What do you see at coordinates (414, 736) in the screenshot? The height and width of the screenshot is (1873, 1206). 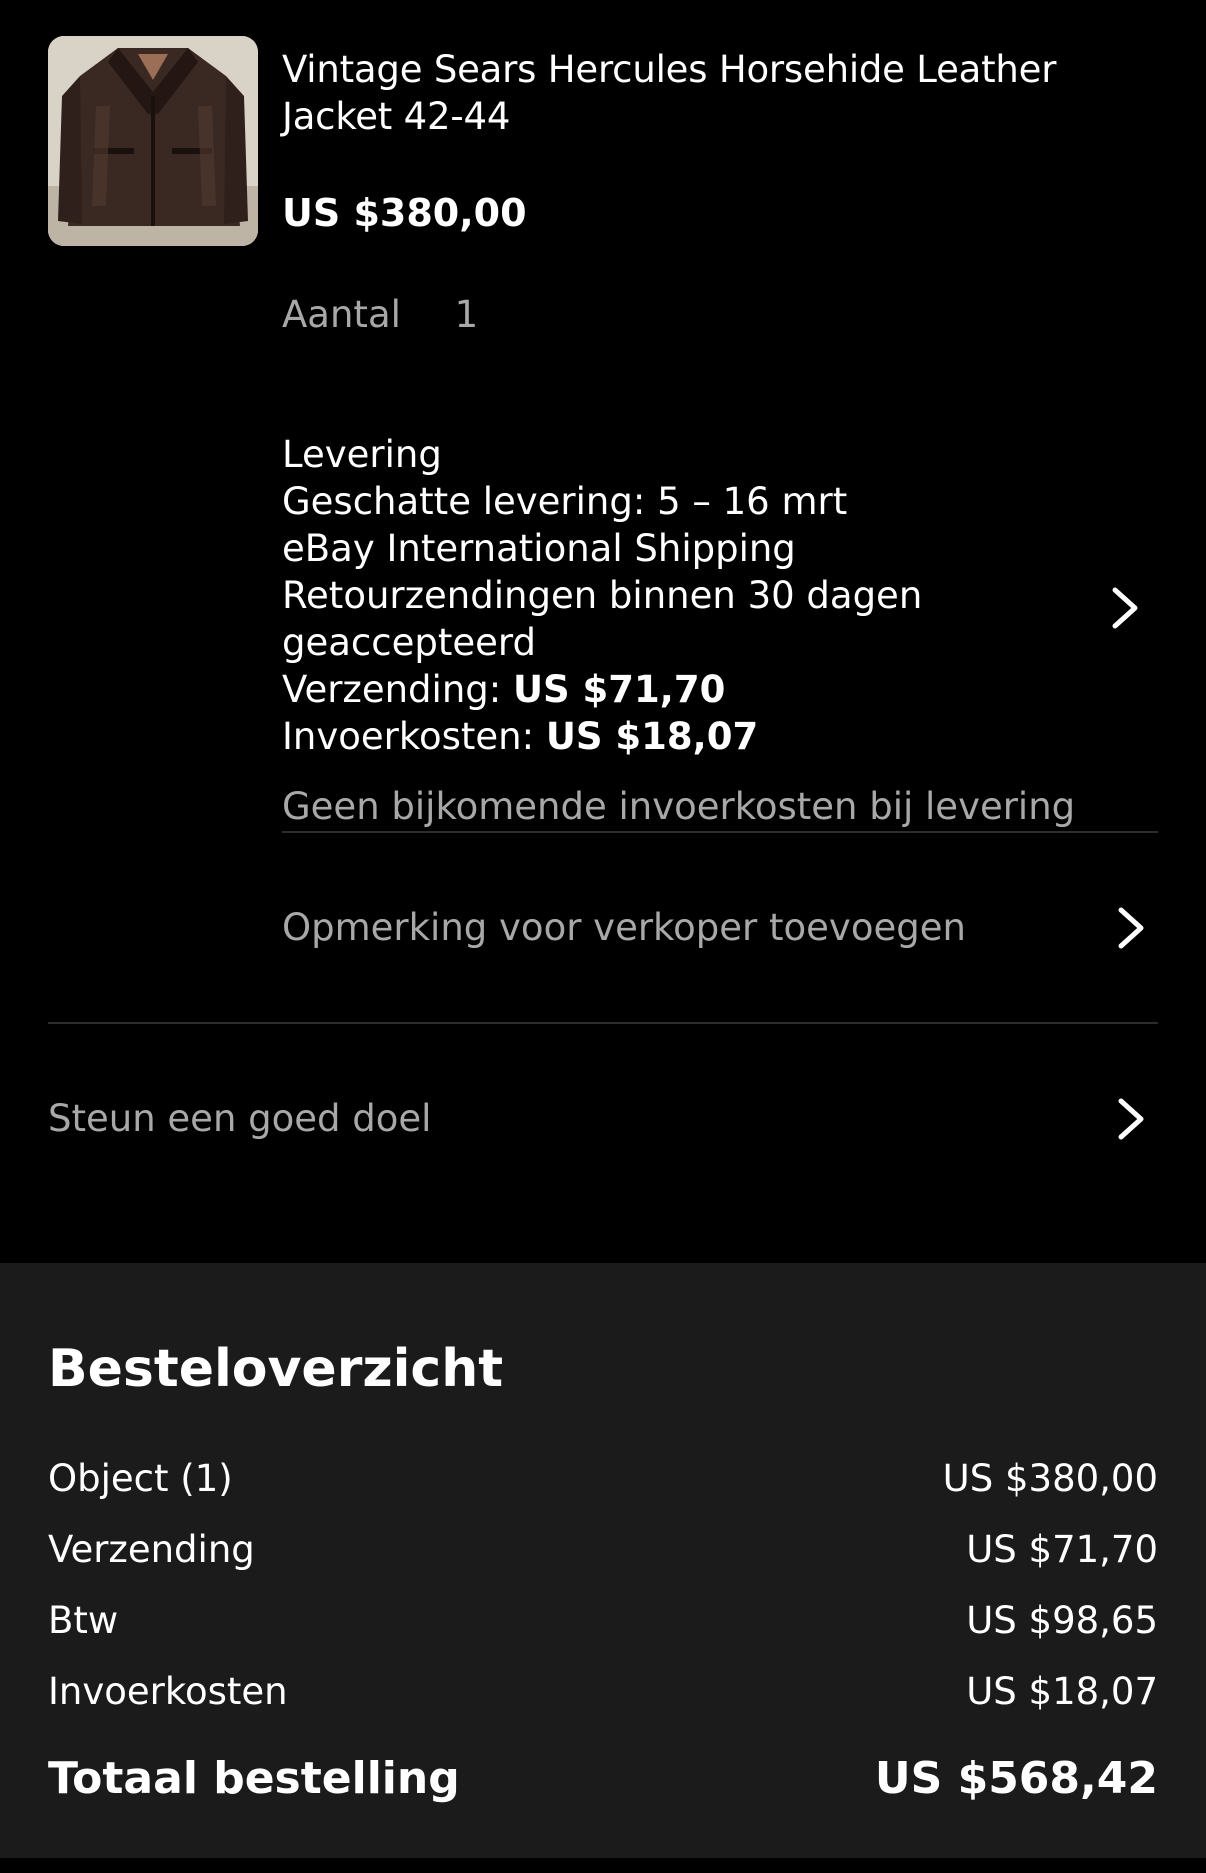 I see `import-cost-label: Invoerkosten:` at bounding box center [414, 736].